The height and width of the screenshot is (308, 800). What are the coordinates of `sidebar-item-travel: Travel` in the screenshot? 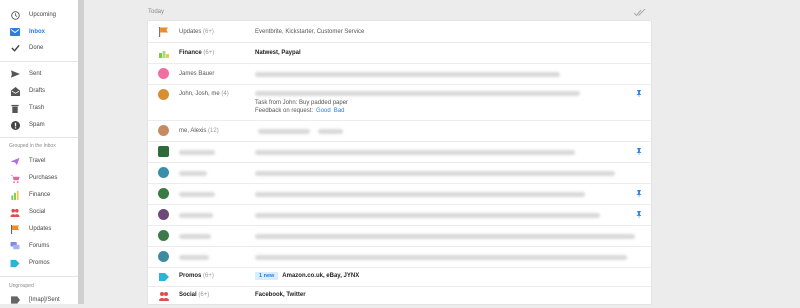 It's located at (39, 161).